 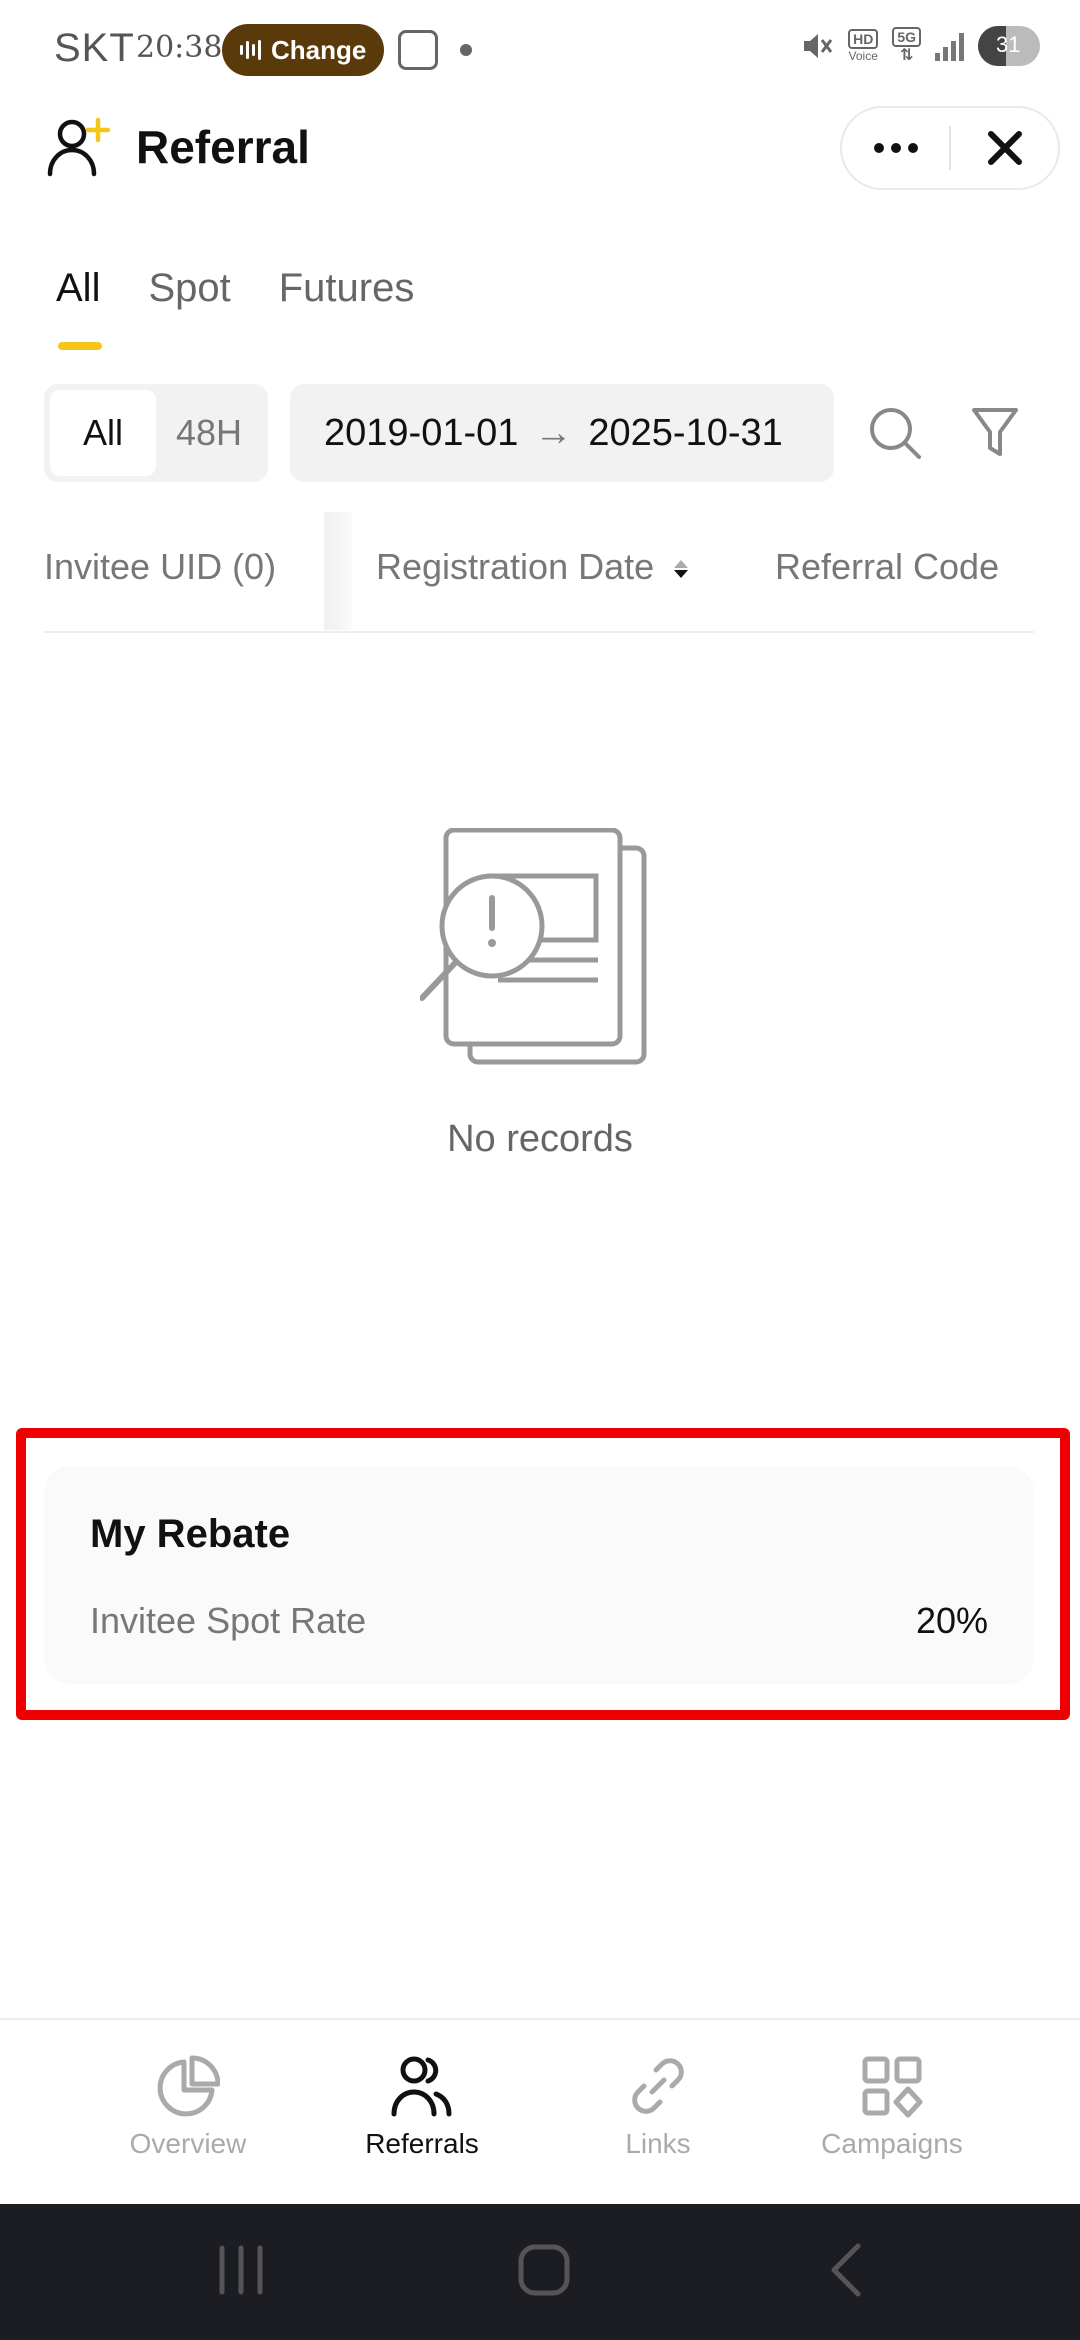 What do you see at coordinates (539, 1575) in the screenshot?
I see `rebate-card: My Rebate Invitee Spot Rate 20%` at bounding box center [539, 1575].